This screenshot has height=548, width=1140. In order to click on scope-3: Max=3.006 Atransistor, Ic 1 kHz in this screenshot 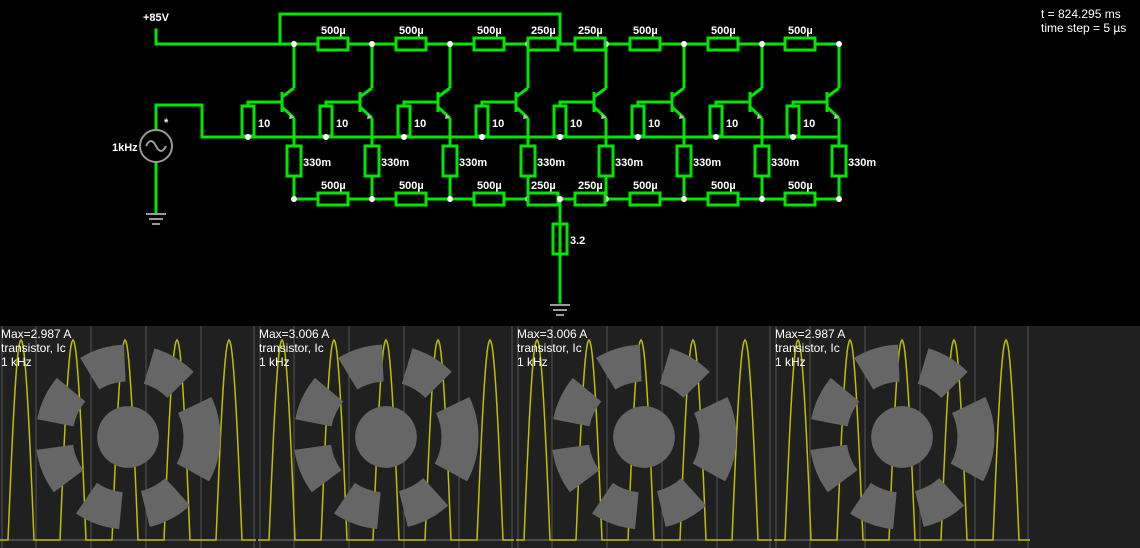, I will do `click(644, 437)`.